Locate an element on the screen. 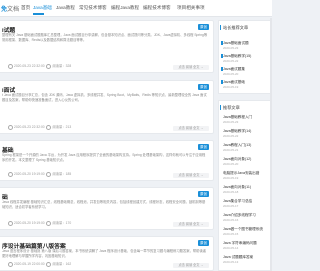 The width and height of the screenshot is (320, 271). nav-item-programming-java: 编程Java教程 is located at coordinates (125, 8).